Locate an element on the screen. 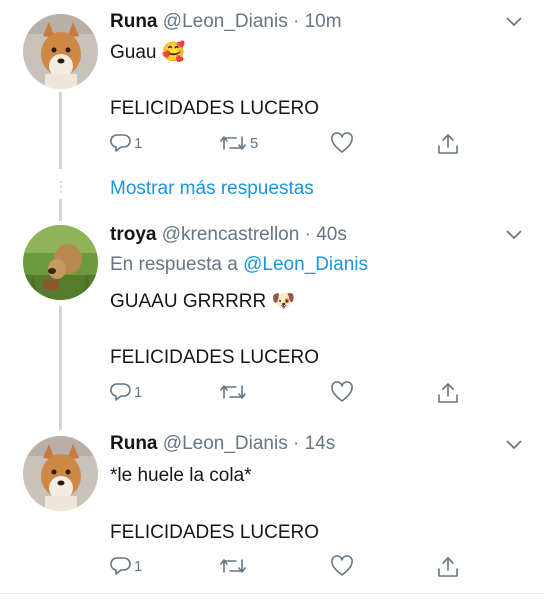 The width and height of the screenshot is (544, 600). reply-context-label: En respuesta a is located at coordinates (174, 264).